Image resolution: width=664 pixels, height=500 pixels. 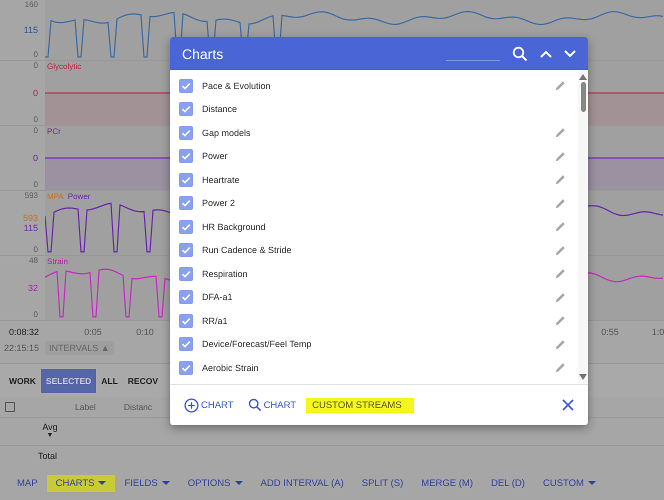 I want to click on axis-label: 32, so click(x=33, y=287).